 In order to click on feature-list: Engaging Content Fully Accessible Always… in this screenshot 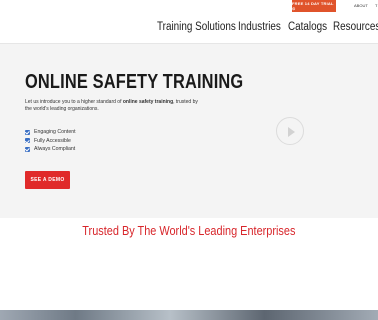, I will do `click(50, 141)`.